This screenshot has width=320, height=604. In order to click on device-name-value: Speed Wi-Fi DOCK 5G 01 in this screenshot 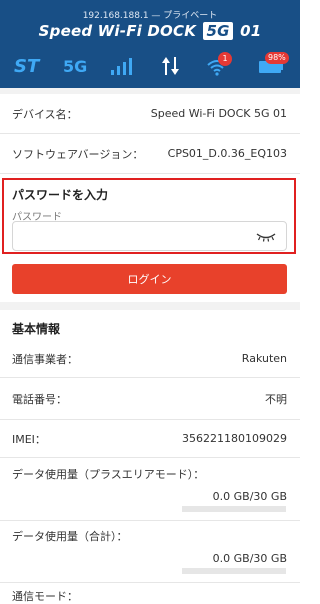, I will do `click(218, 113)`.